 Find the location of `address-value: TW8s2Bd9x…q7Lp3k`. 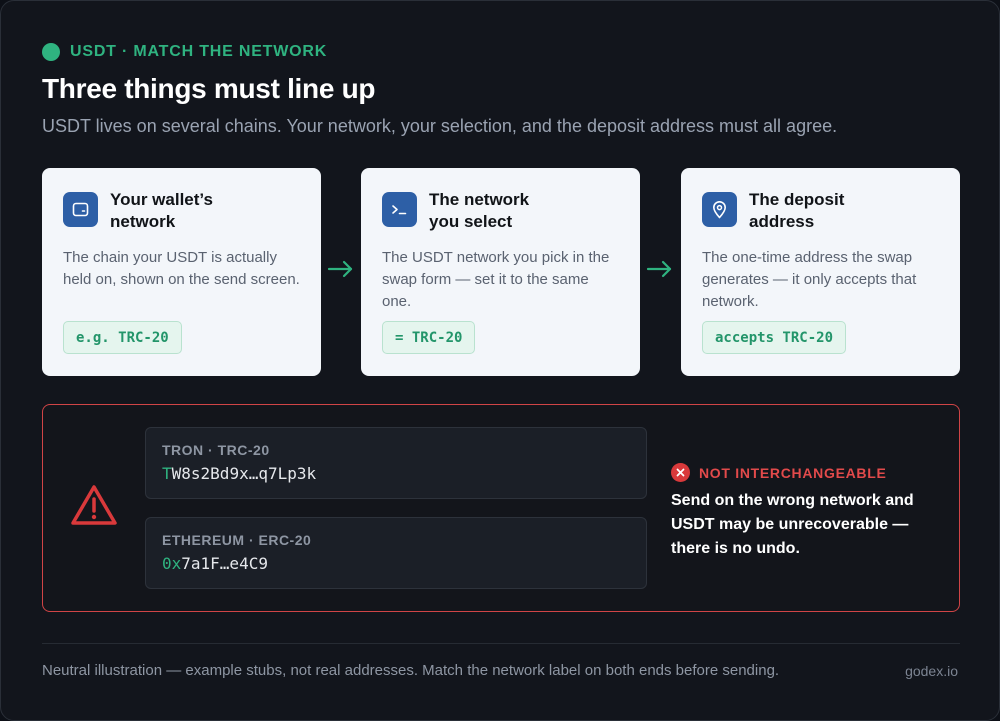

address-value: TW8s2Bd9x…q7Lp3k is located at coordinates (239, 473).